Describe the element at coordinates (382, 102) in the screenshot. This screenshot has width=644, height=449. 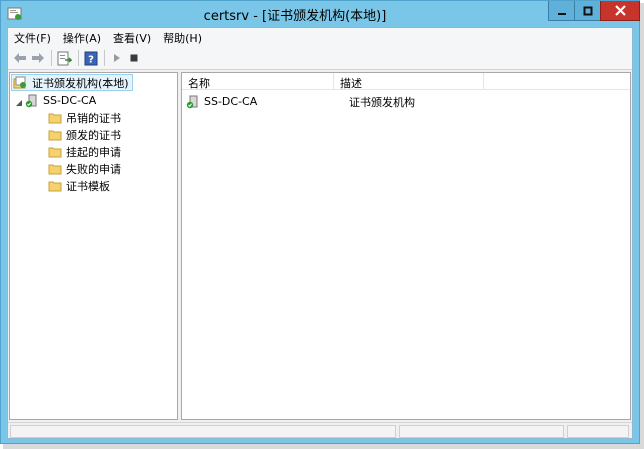
I see `list-item-description: 证书颁发机构` at that location.